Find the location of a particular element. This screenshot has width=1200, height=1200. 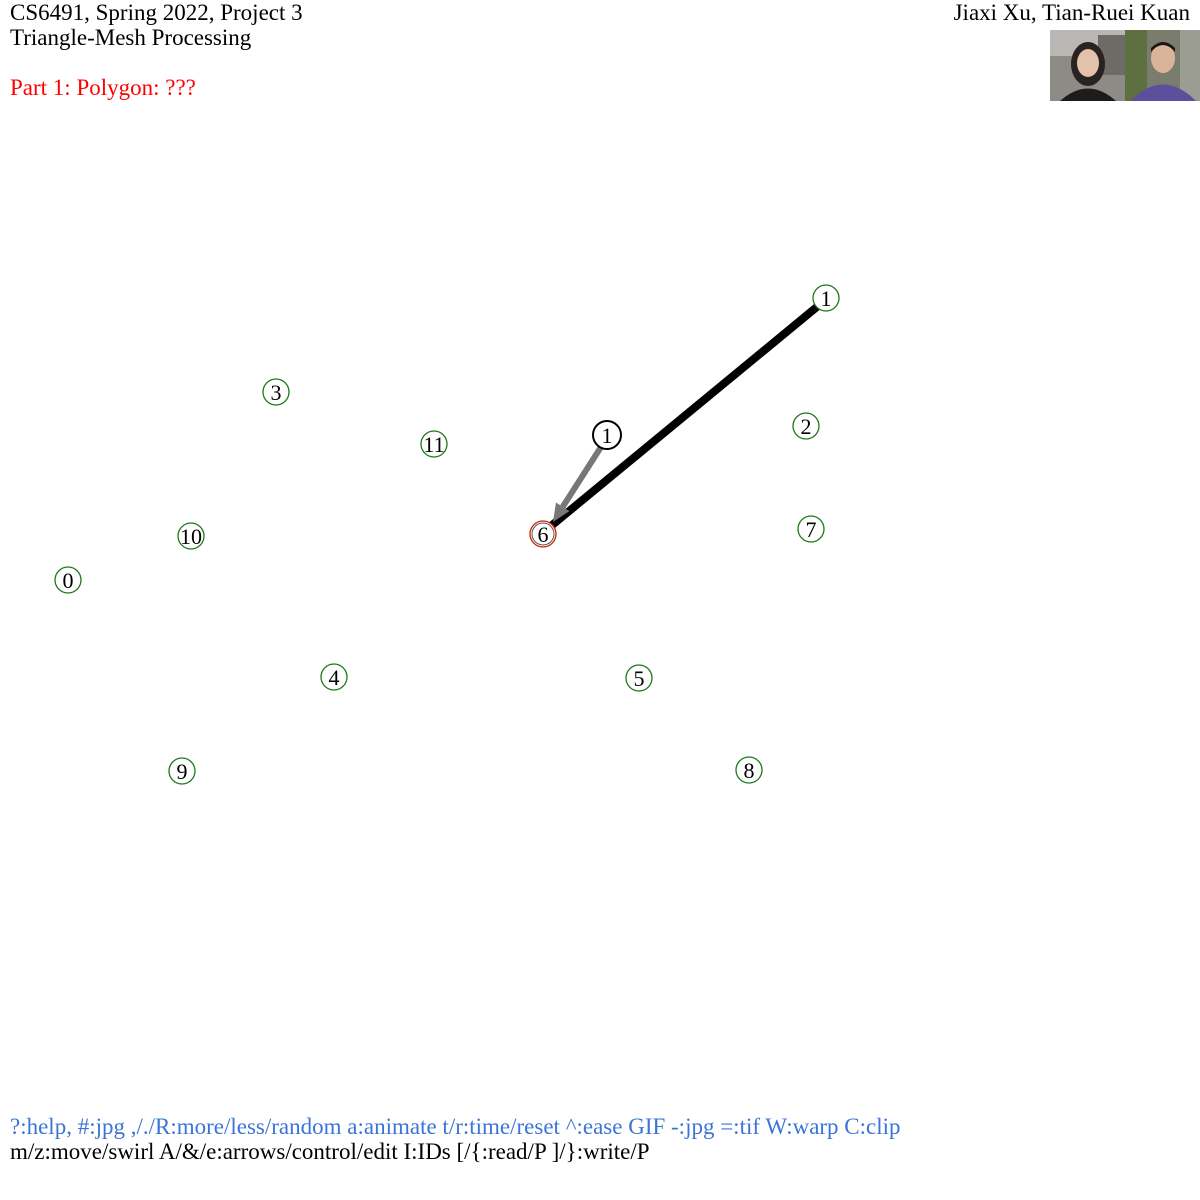

vertex-3: 3 is located at coordinates (276, 392).